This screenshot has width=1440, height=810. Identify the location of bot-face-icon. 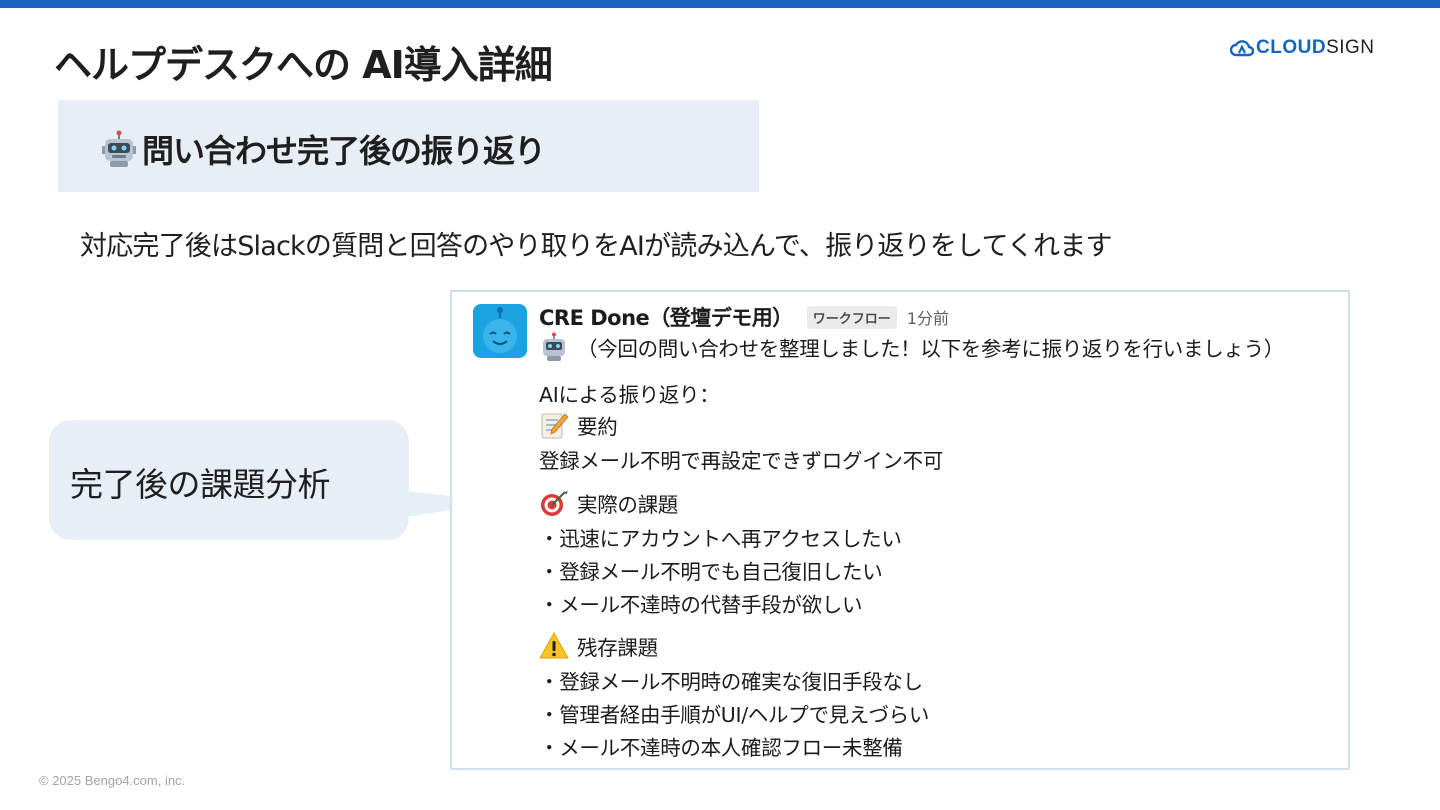
(500, 330).